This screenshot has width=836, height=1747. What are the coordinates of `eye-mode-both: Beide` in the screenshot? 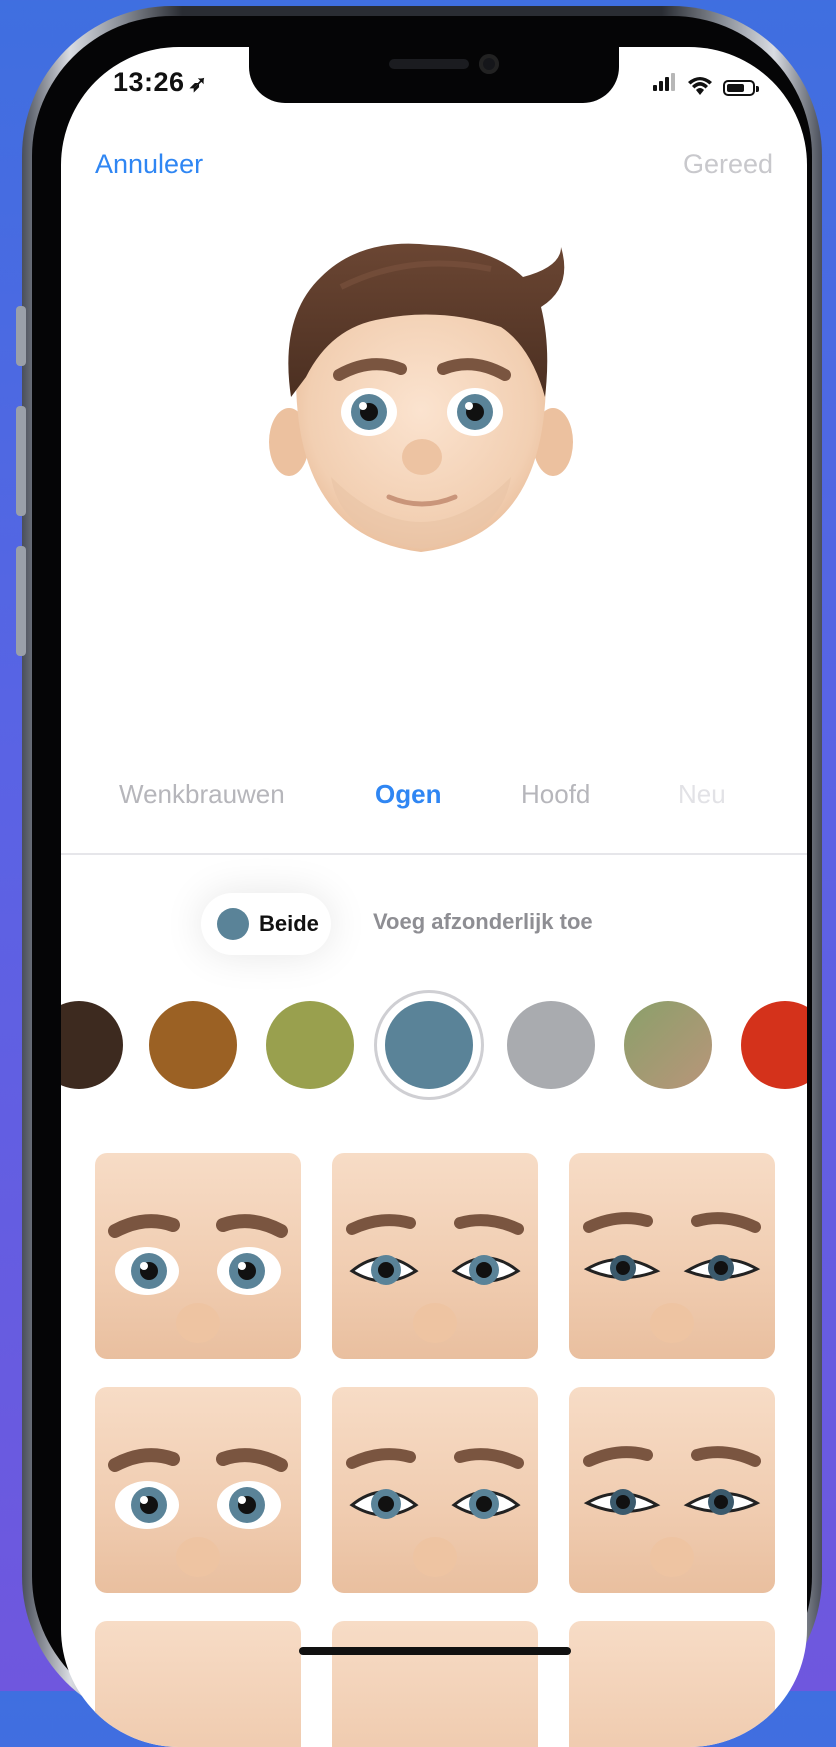 It's located at (266, 924).